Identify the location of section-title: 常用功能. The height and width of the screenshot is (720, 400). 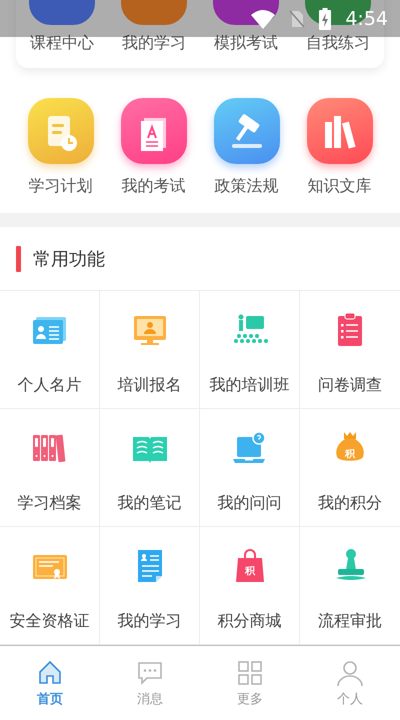
(69, 259).